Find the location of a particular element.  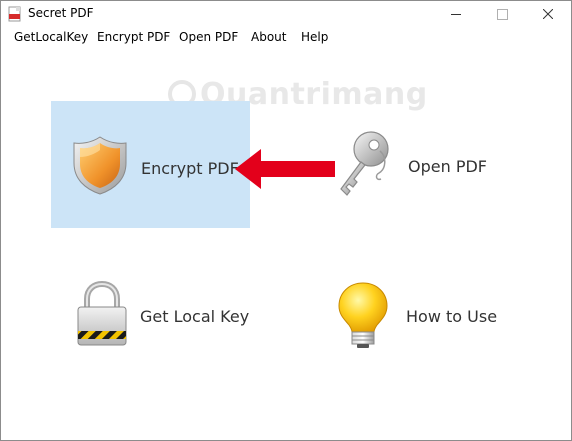

key-icon is located at coordinates (363, 163).